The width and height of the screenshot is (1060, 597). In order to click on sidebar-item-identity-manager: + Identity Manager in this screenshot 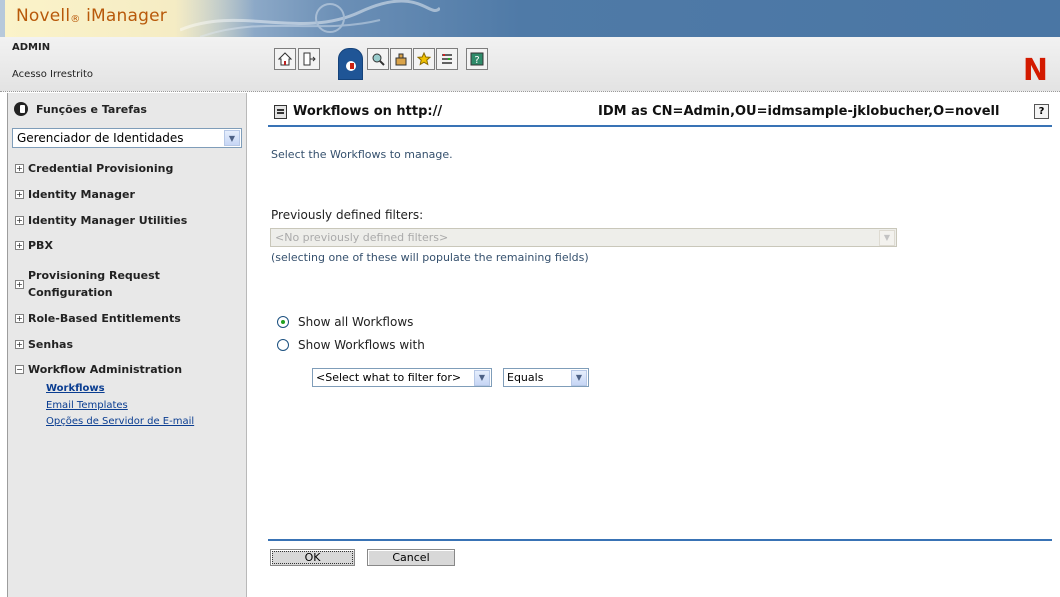, I will do `click(75, 195)`.